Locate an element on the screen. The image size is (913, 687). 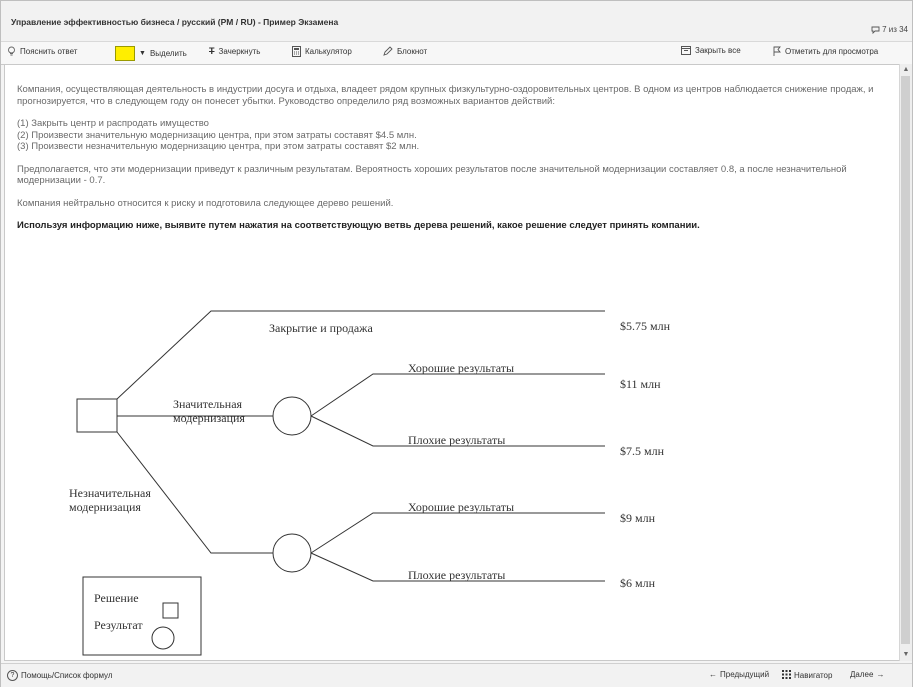
next-label: Далее is located at coordinates (862, 674).